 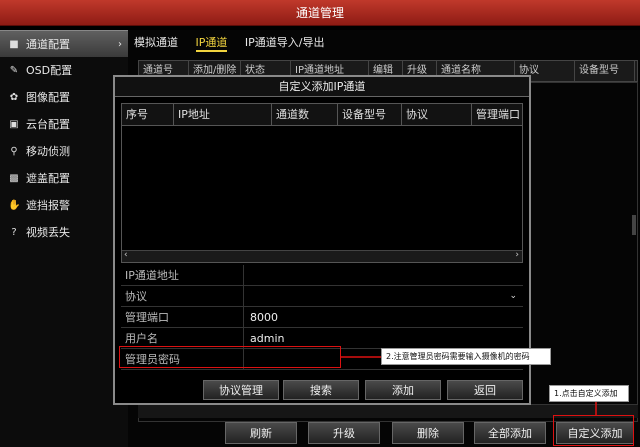 I want to click on back-button: 返回, so click(x=485, y=390).